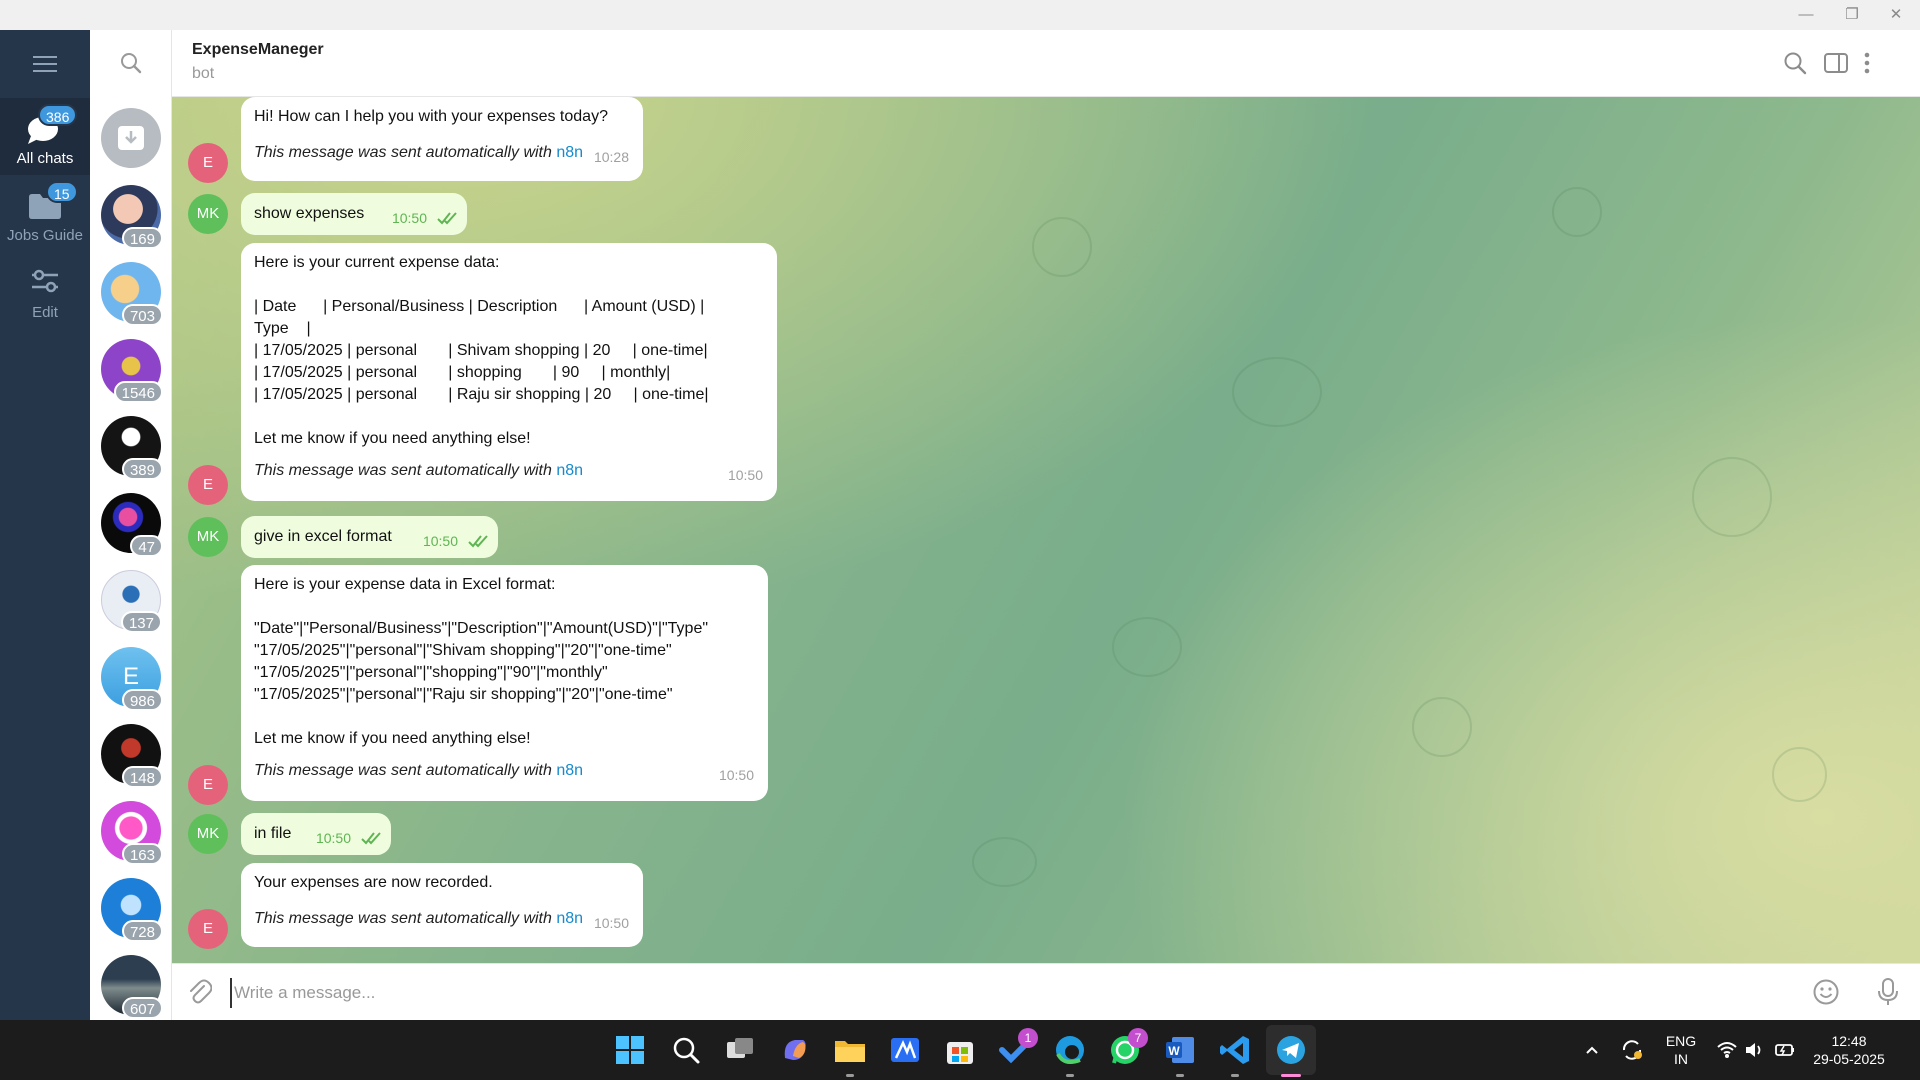 The image size is (1920, 1080). What do you see at coordinates (309, 213) in the screenshot?
I see `message-text: show expenses` at bounding box center [309, 213].